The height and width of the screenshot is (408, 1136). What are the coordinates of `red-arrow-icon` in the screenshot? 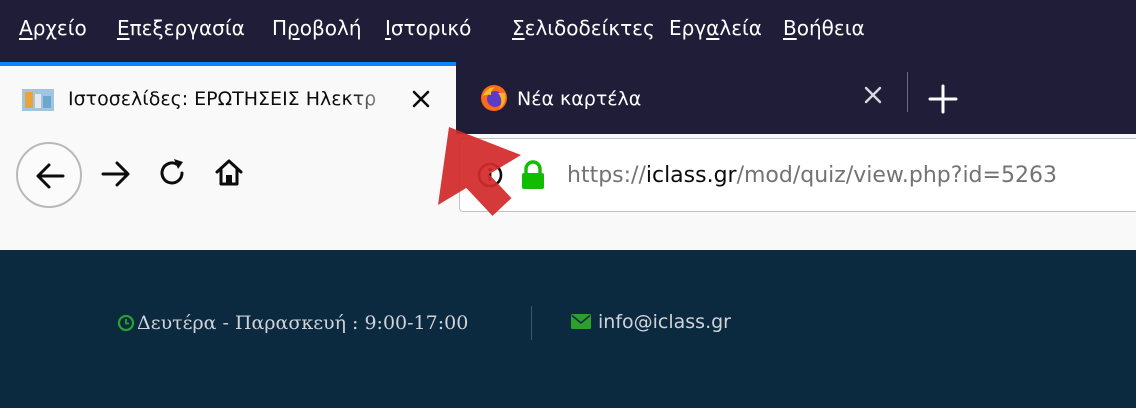 It's located at (479, 171).